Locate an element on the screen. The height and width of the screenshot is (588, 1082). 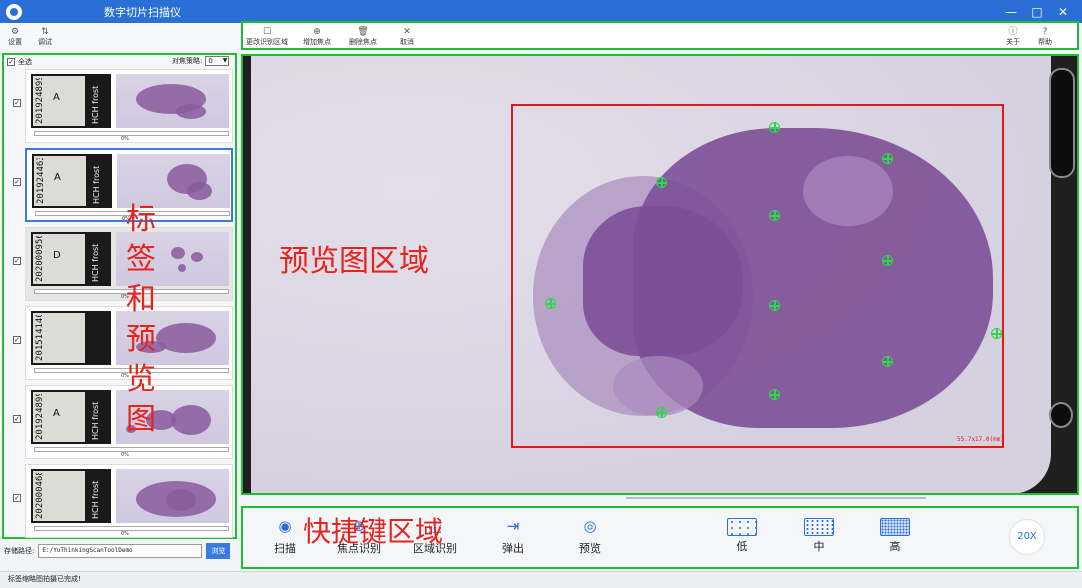
density-mid-button: 中 is located at coordinates (819, 540).